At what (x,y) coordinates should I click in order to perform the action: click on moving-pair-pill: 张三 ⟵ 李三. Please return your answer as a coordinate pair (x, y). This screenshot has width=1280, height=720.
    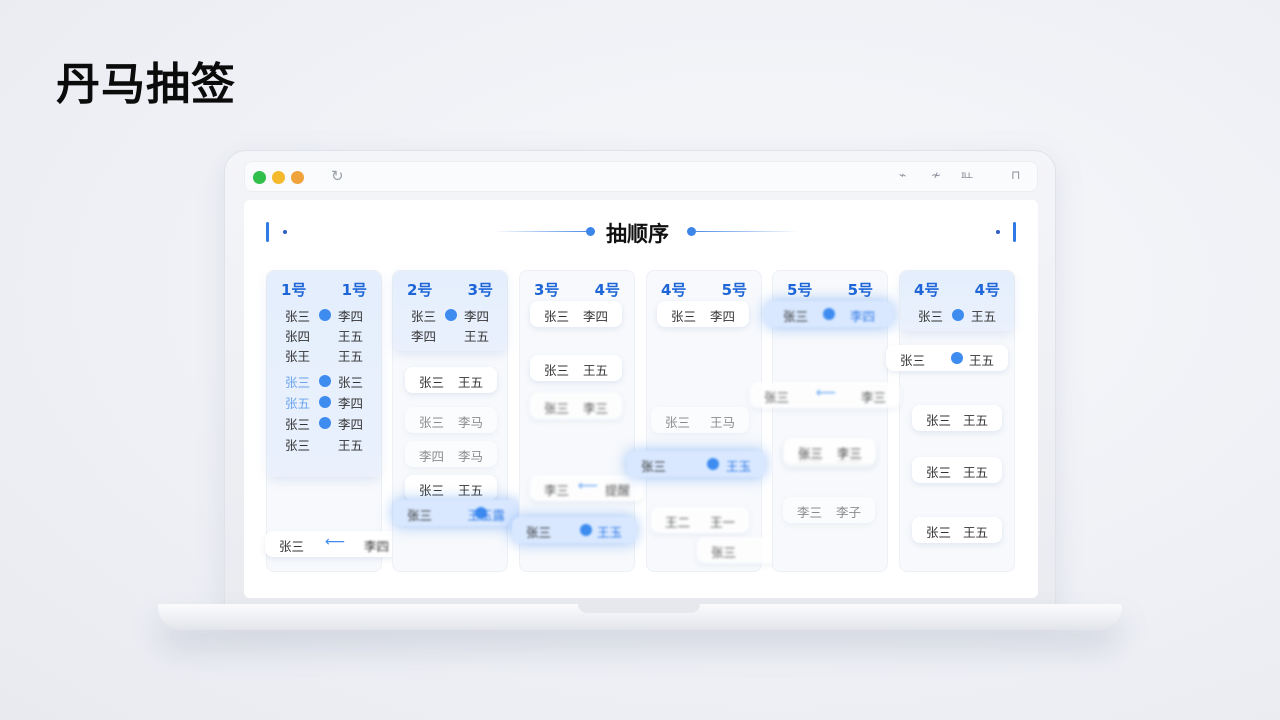
    Looking at the image, I should click on (825, 395).